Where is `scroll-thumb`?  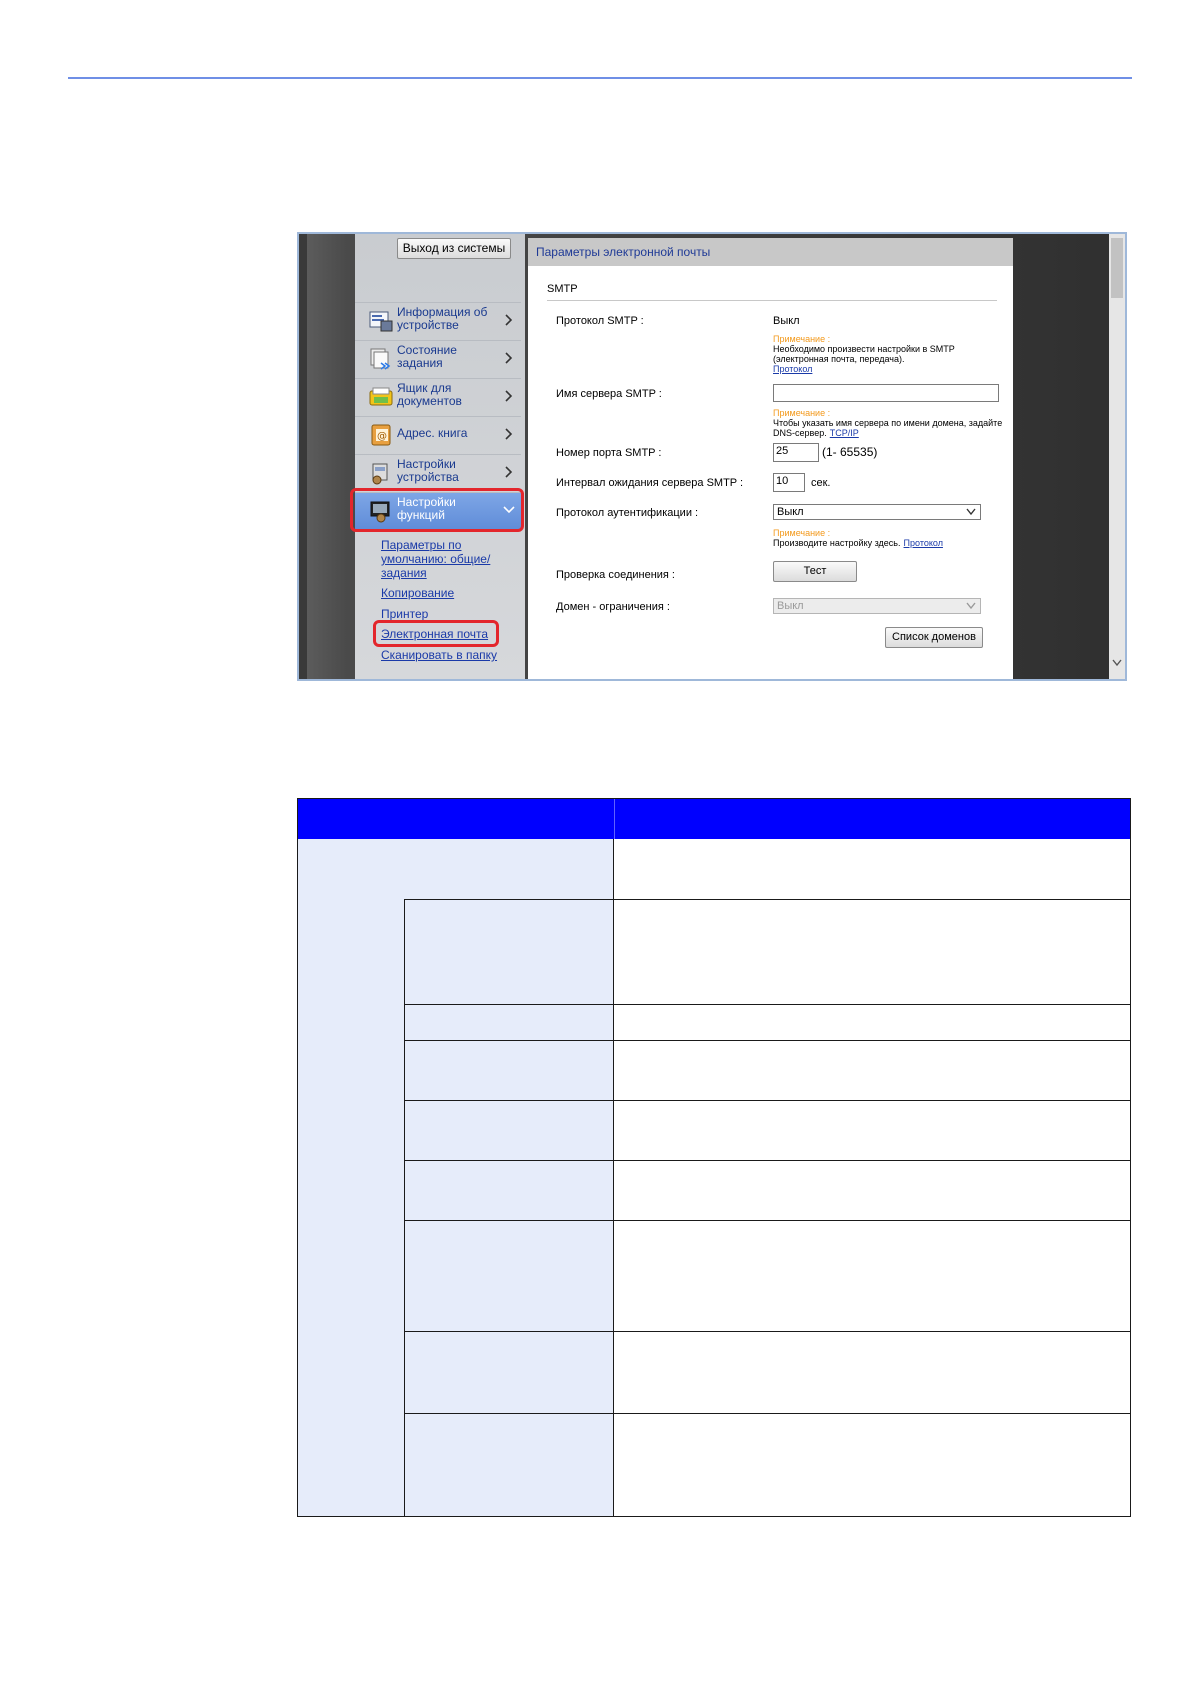 scroll-thumb is located at coordinates (1117, 268).